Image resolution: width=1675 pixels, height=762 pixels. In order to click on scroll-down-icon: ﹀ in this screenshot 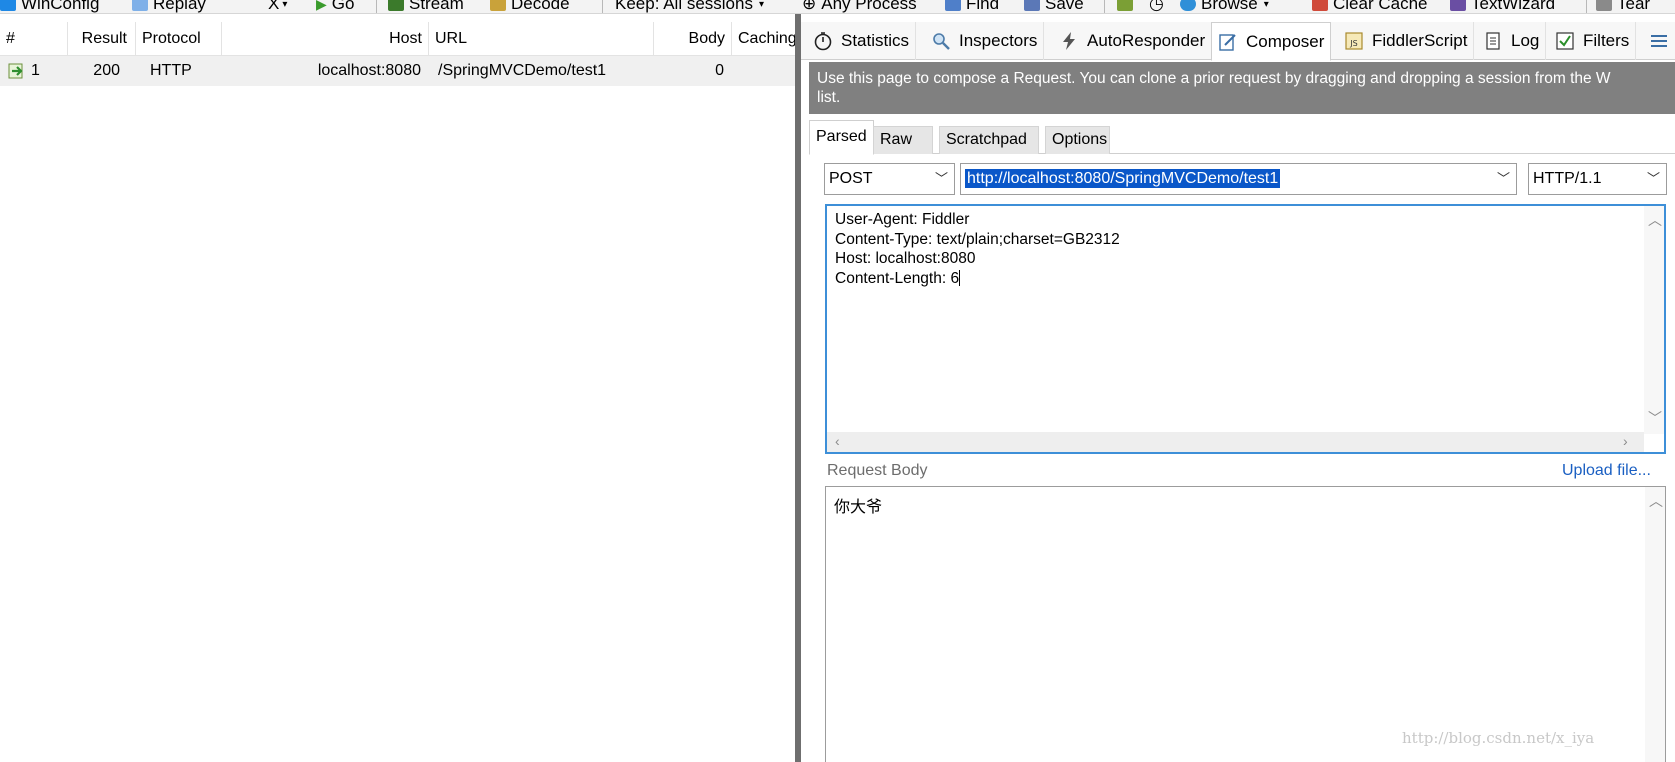, I will do `click(1655, 418)`.